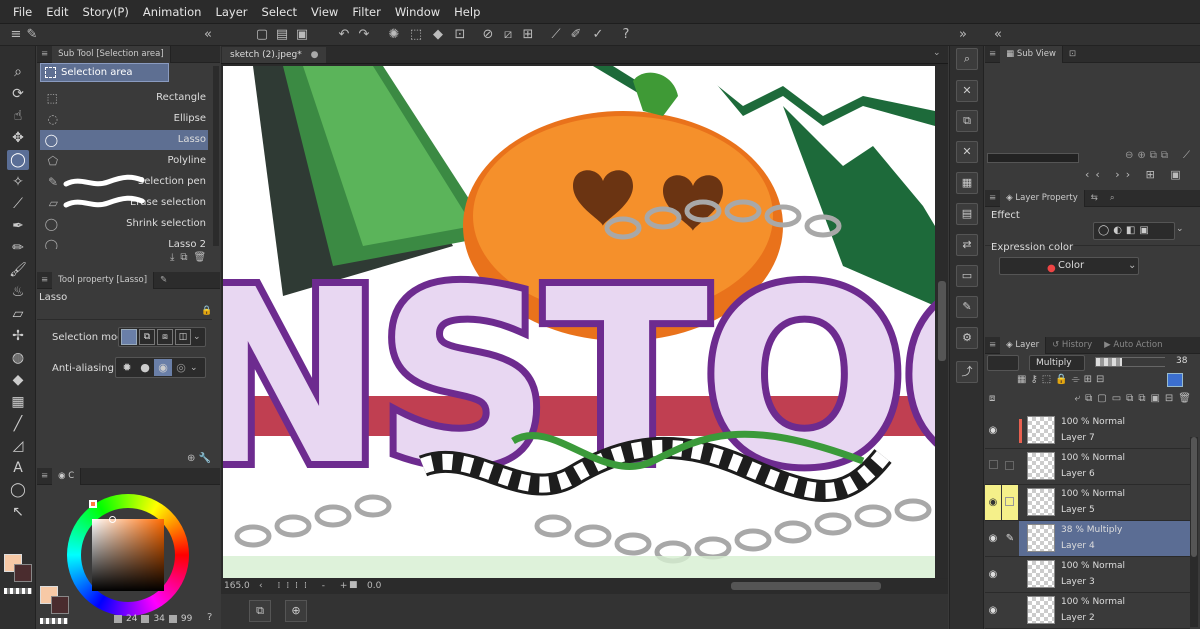  I want to click on layer-body: 100 % Normal Layer 7, so click(1104, 430).